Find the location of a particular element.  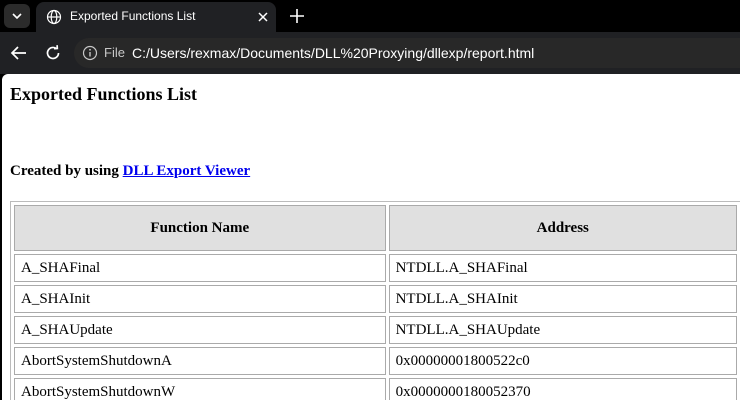

function-name-cell: AbortSystemShutdownA is located at coordinates (200, 361).